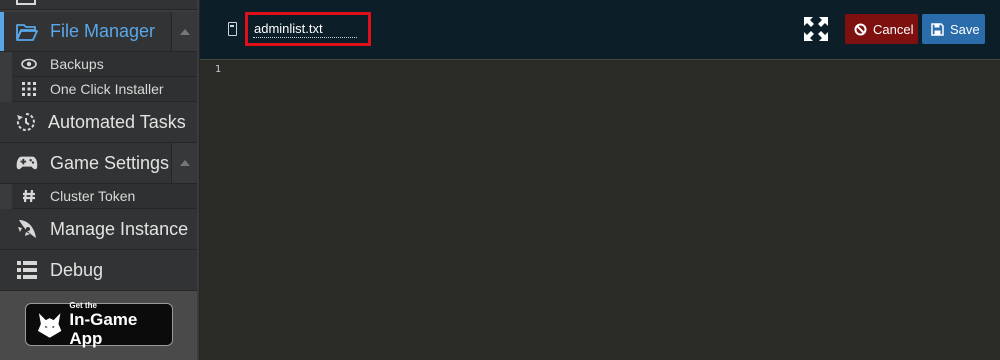 Image resolution: width=1000 pixels, height=360 pixels. I want to click on partial-icon, so click(27, 6).